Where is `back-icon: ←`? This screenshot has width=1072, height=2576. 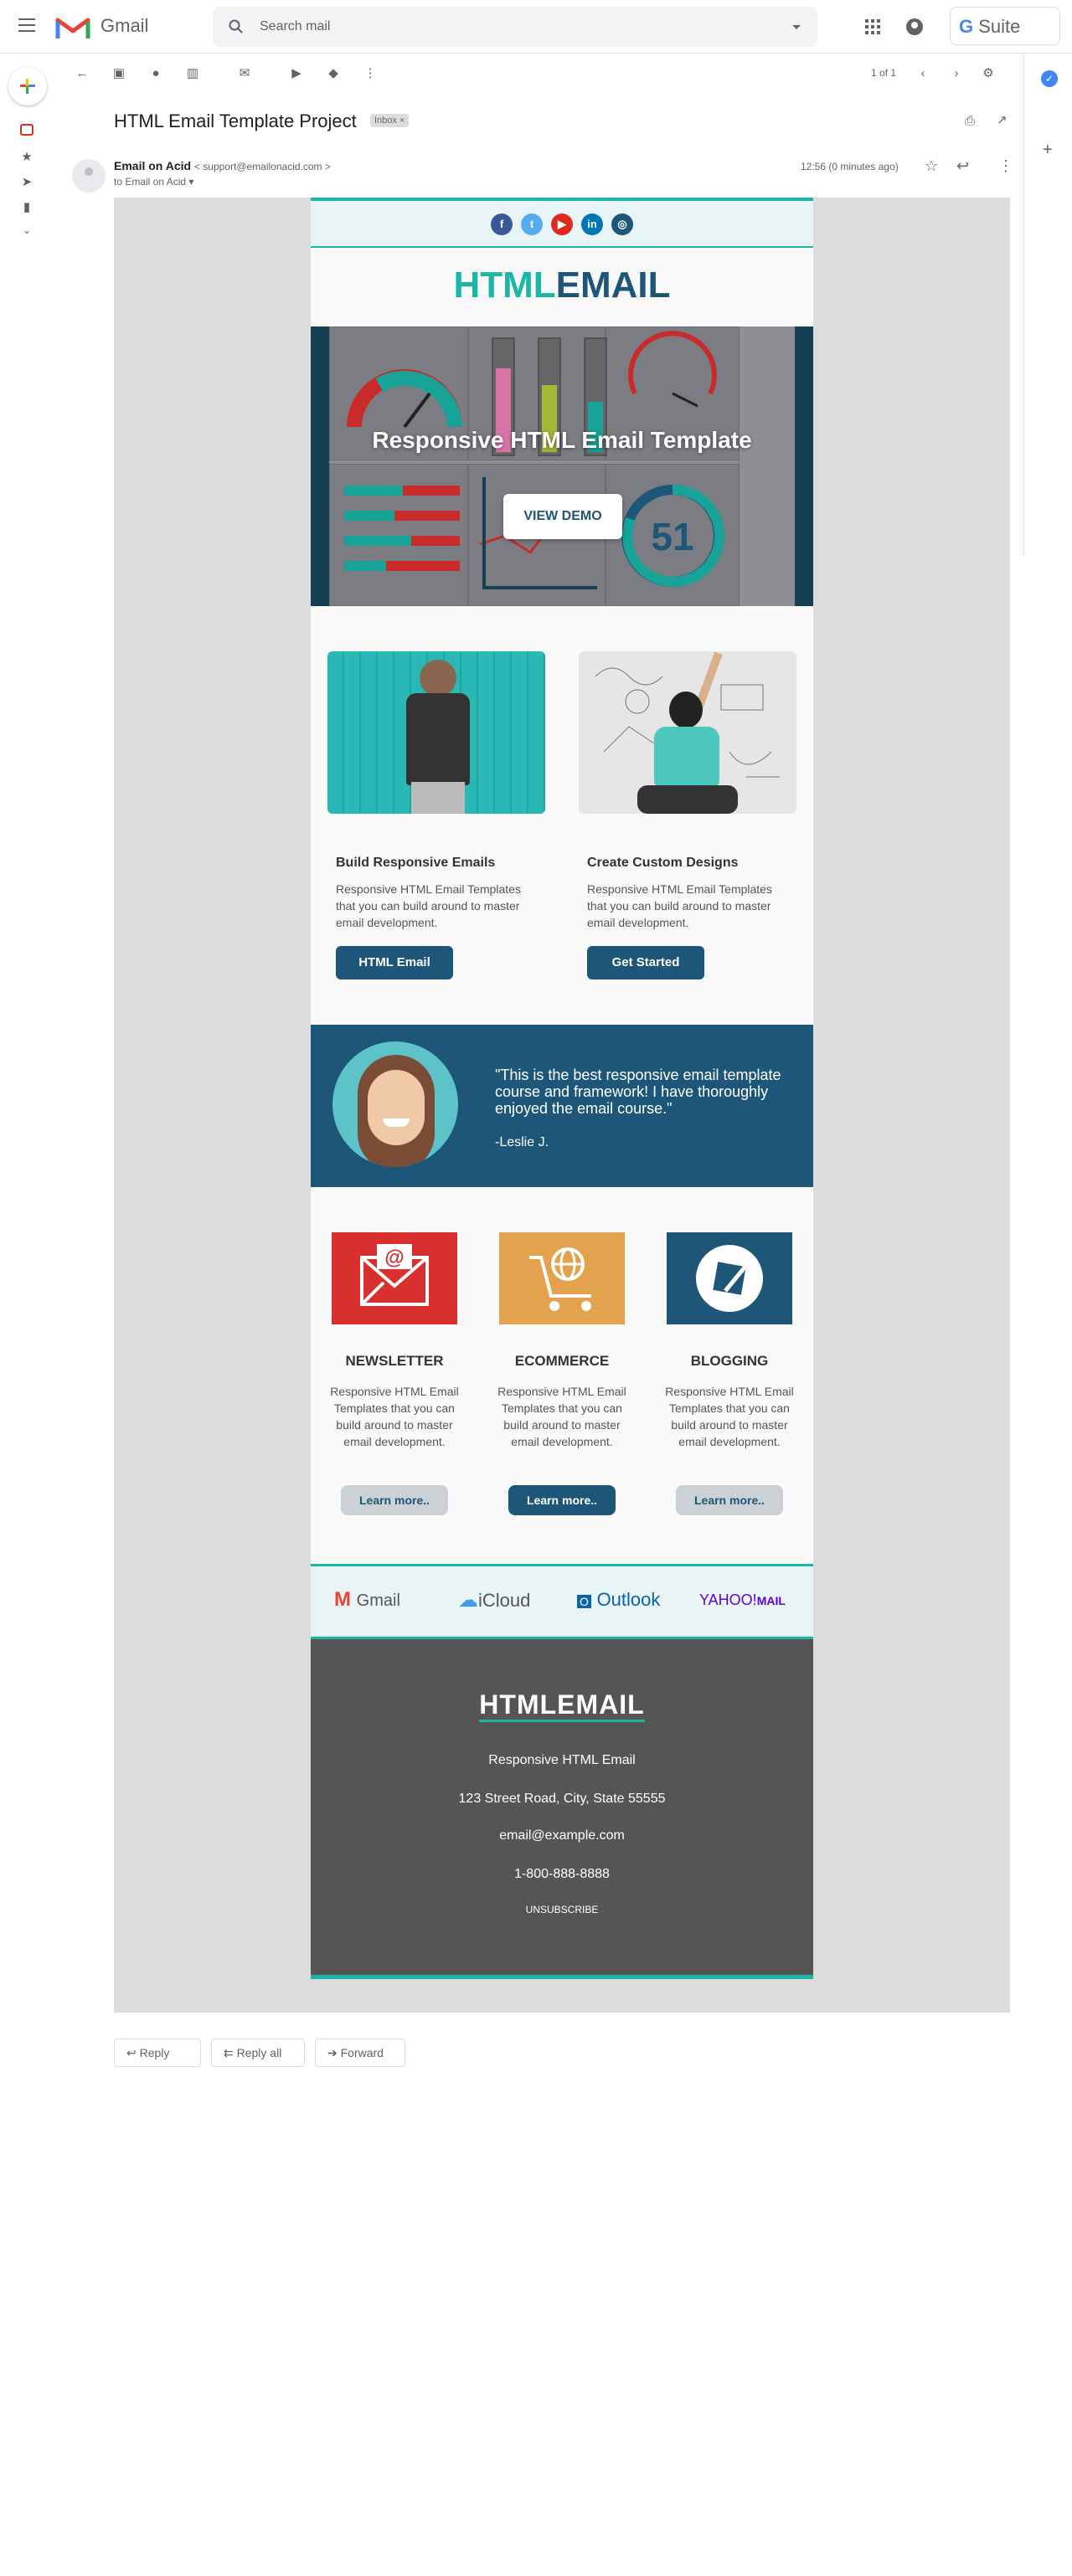 back-icon: ← is located at coordinates (82, 74).